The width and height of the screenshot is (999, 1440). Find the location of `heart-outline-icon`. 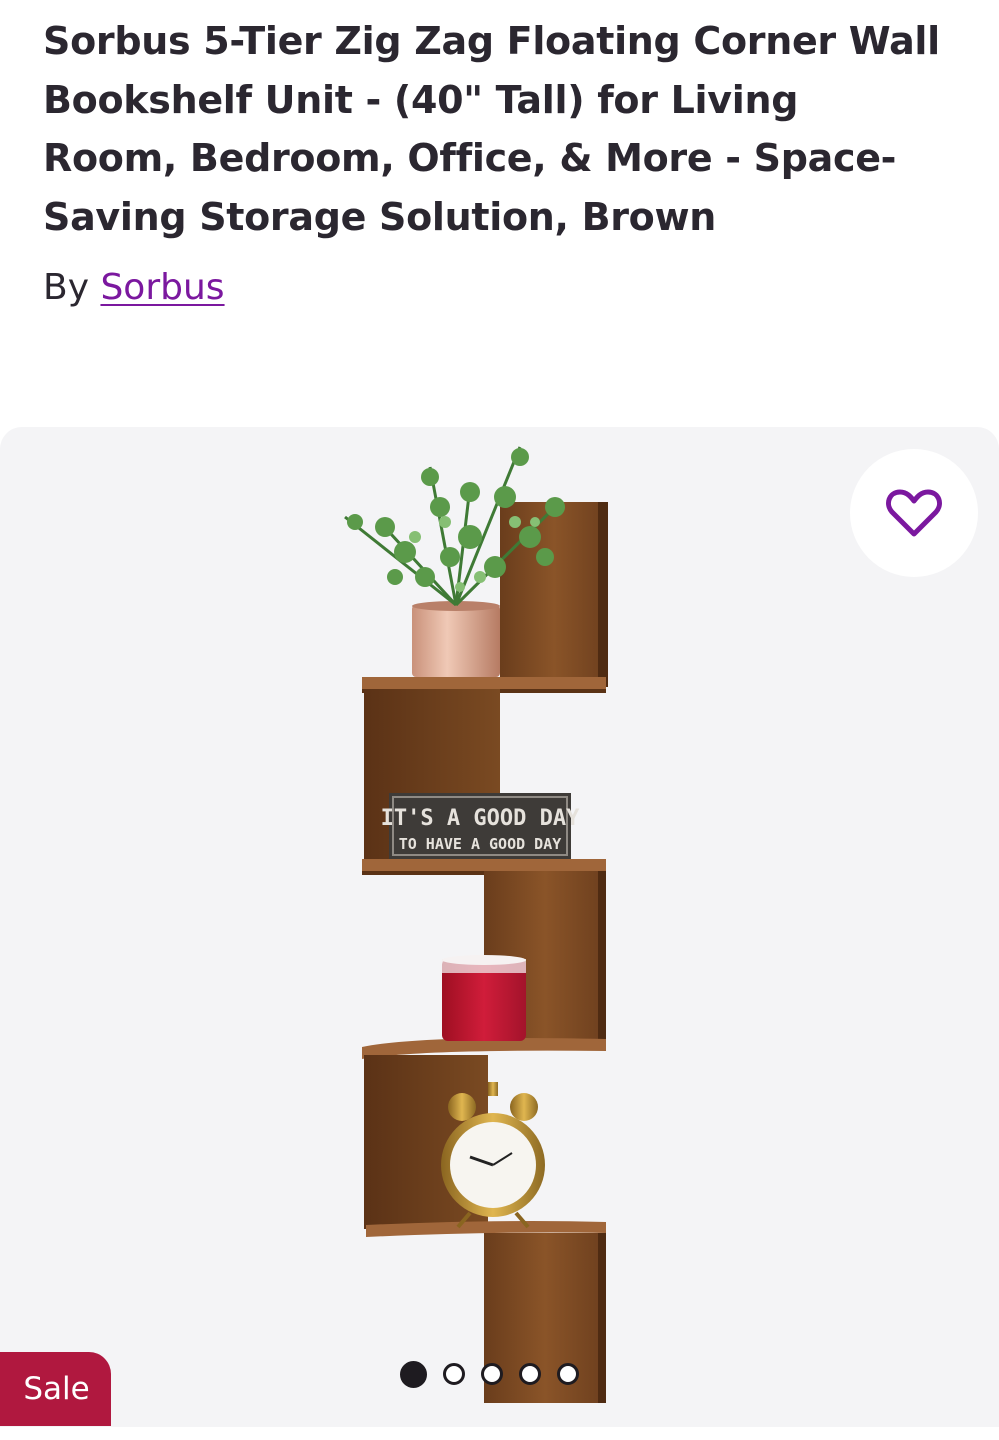

heart-outline-icon is located at coordinates (914, 513).